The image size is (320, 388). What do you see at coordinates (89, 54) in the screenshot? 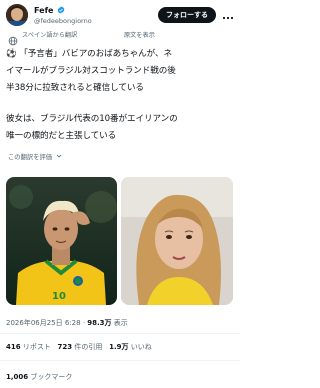
I see `tweet-text-line-1: ⚽ 「予言者」バビアのおばあちゃんが、ネ` at bounding box center [89, 54].